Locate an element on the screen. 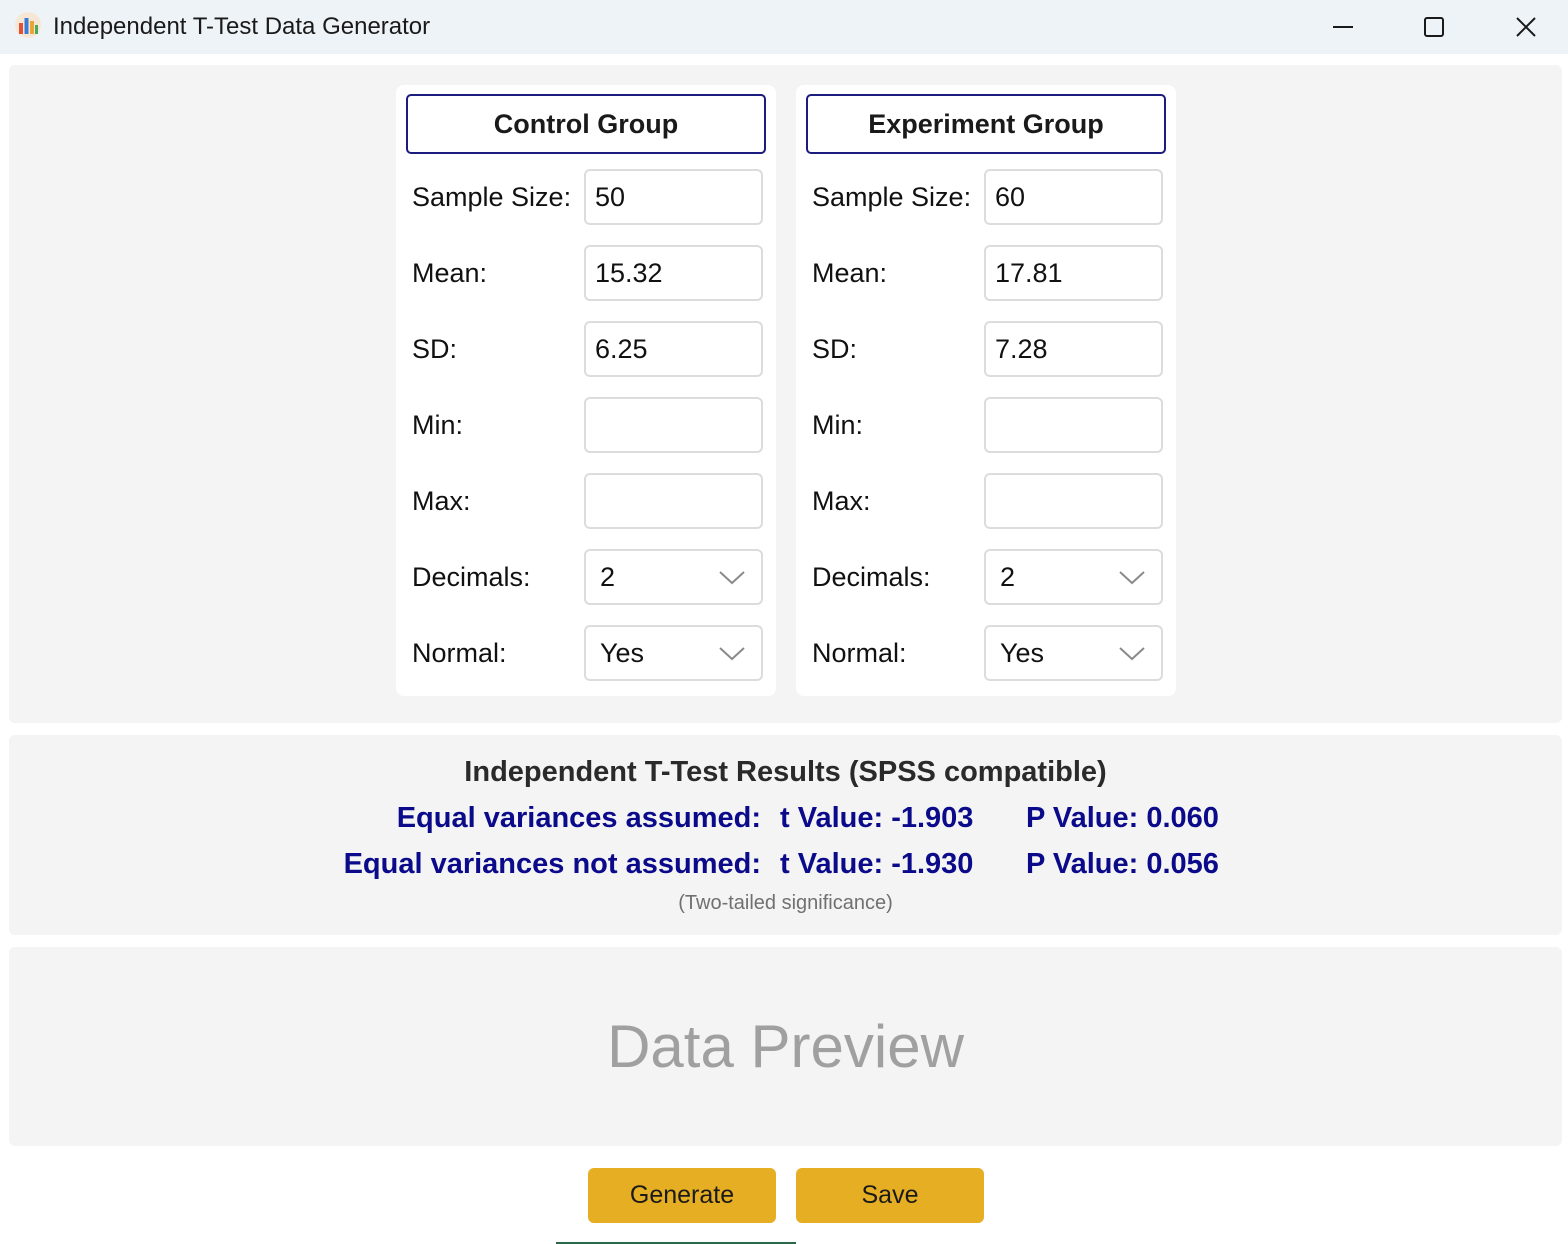 This screenshot has width=1568, height=1244. close-button is located at coordinates (1524, 27).